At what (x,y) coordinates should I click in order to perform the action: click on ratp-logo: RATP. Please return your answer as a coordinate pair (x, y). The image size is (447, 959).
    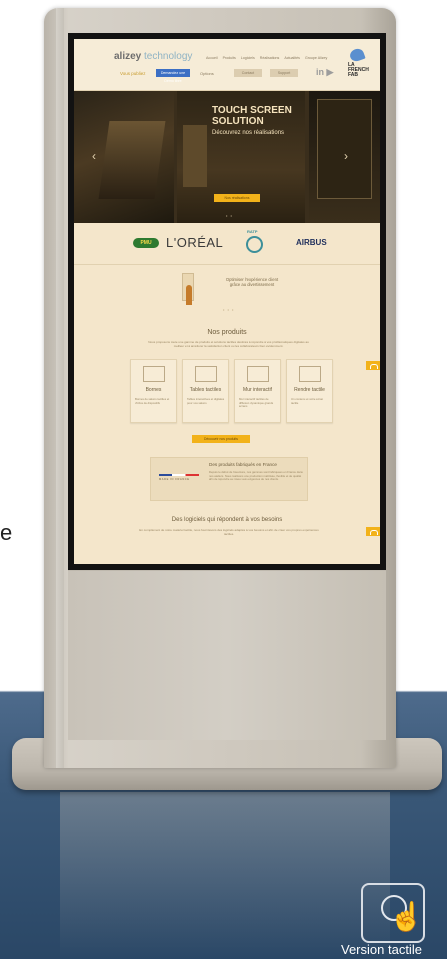
    Looking at the image, I should click on (254, 242).